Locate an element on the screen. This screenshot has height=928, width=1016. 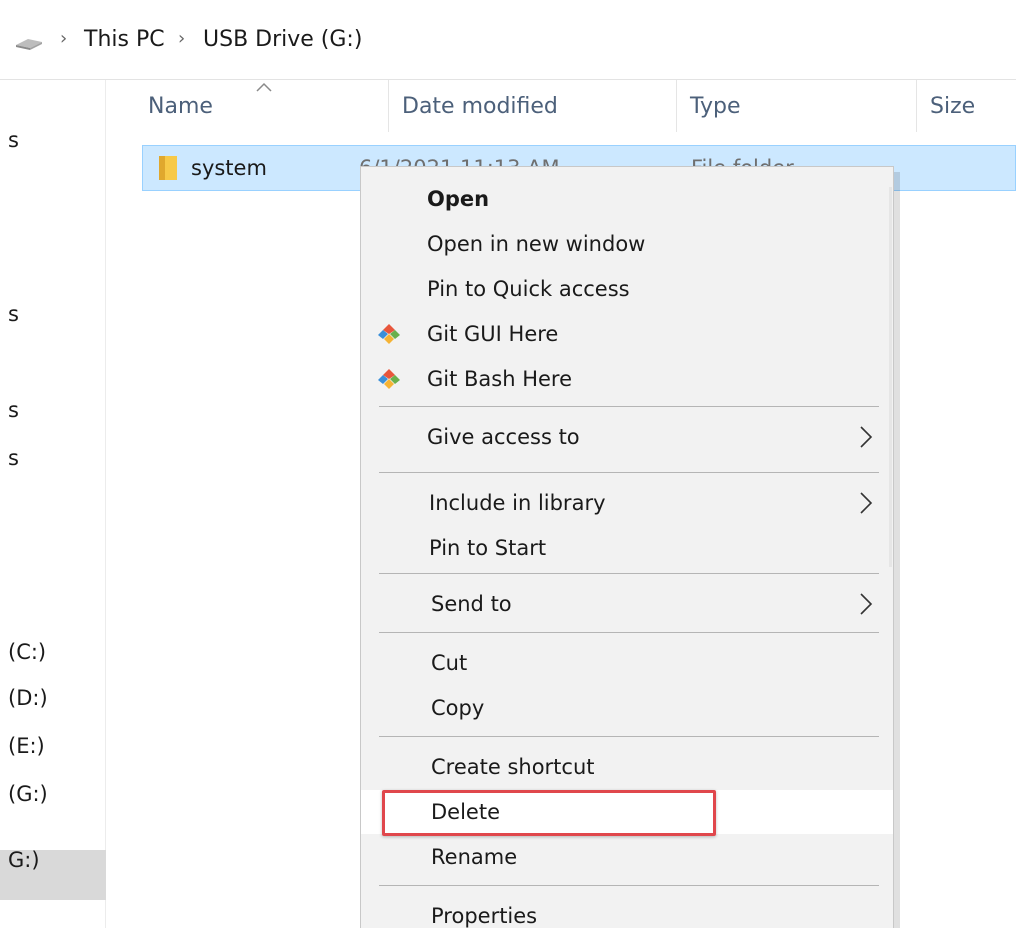
file-name: system is located at coordinates (229, 168).